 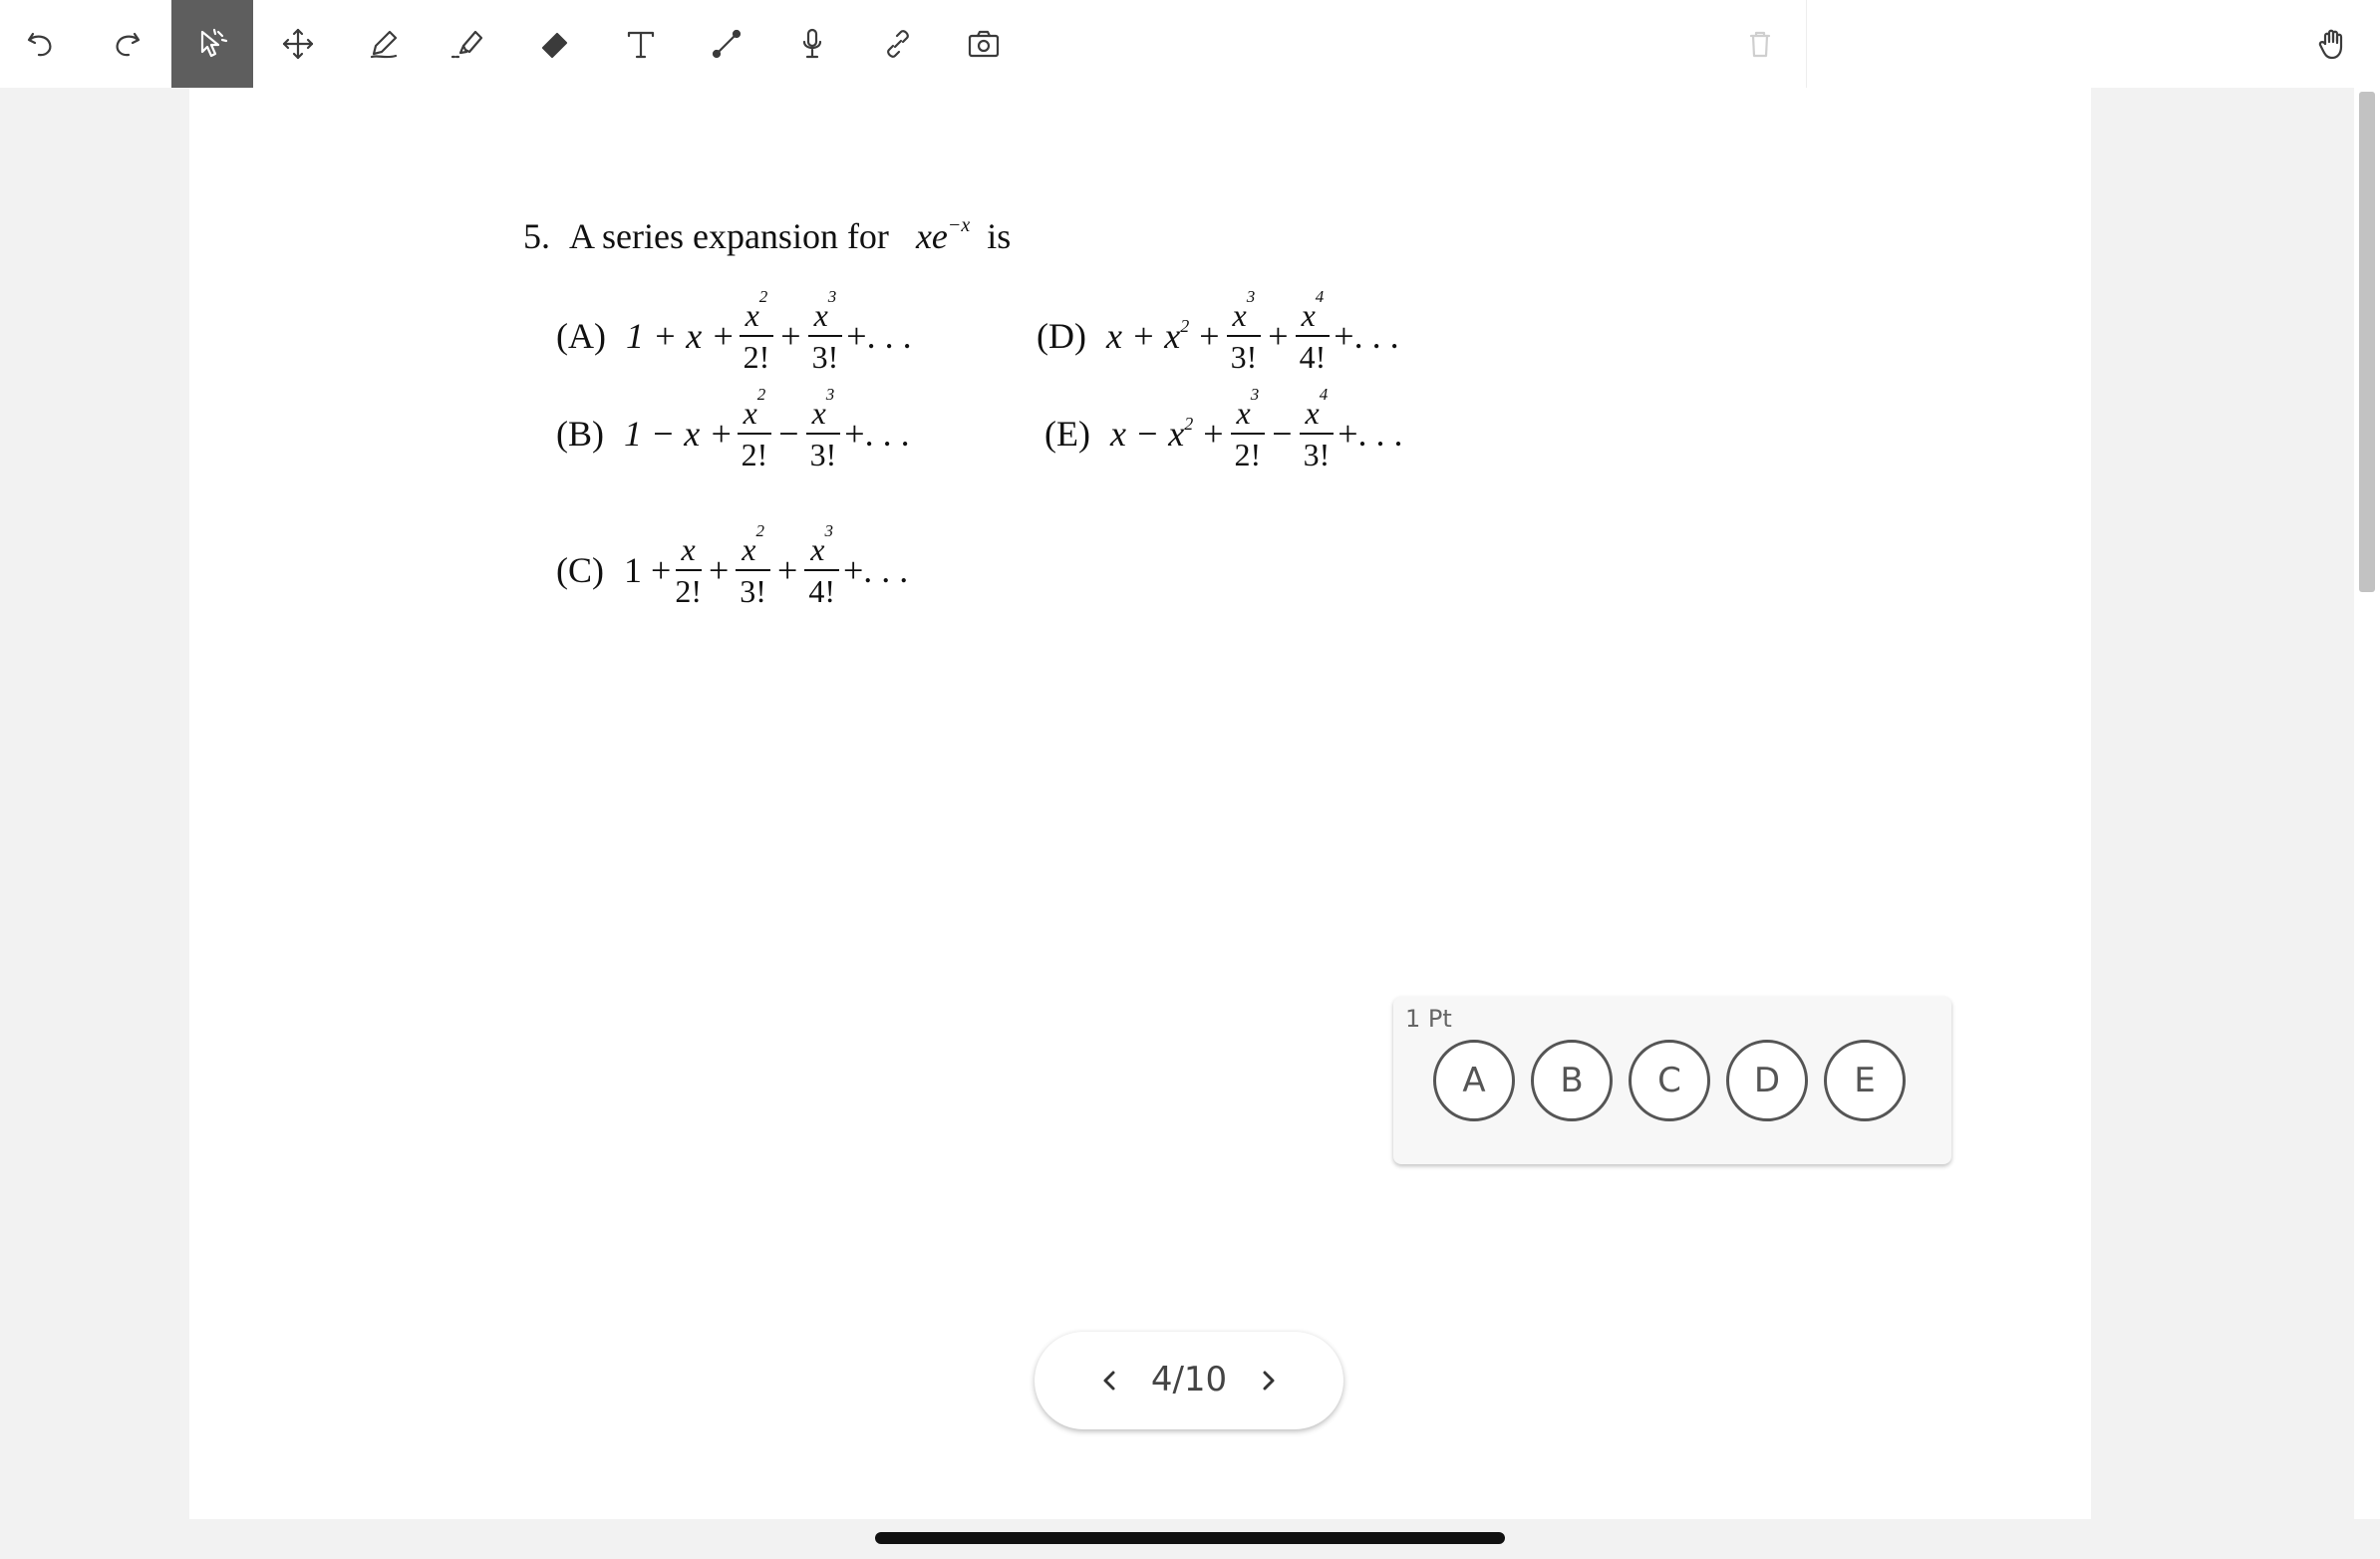 I want to click on hand-tool-button, so click(x=2333, y=44).